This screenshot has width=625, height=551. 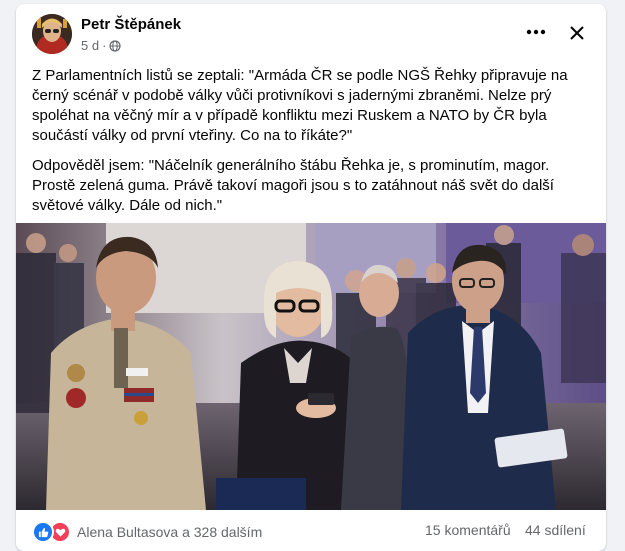 What do you see at coordinates (131, 24) in the screenshot?
I see `author-name: Petr Štěpánek` at bounding box center [131, 24].